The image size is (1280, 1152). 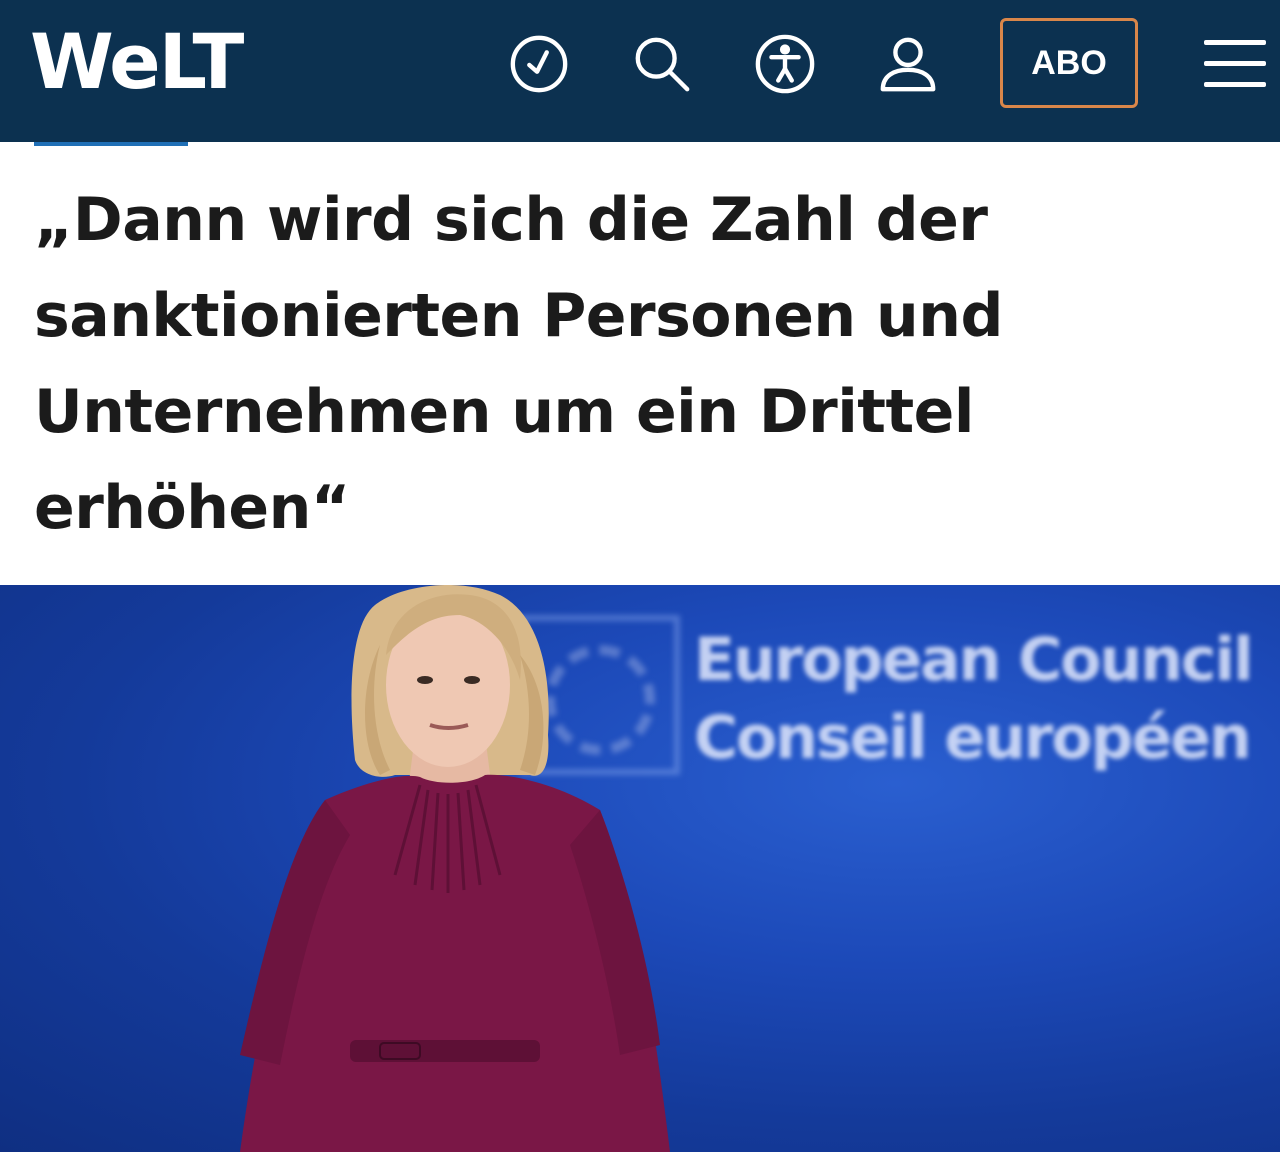 What do you see at coordinates (973, 738) in the screenshot?
I see `backdrop-text-fr: Conseil européen` at bounding box center [973, 738].